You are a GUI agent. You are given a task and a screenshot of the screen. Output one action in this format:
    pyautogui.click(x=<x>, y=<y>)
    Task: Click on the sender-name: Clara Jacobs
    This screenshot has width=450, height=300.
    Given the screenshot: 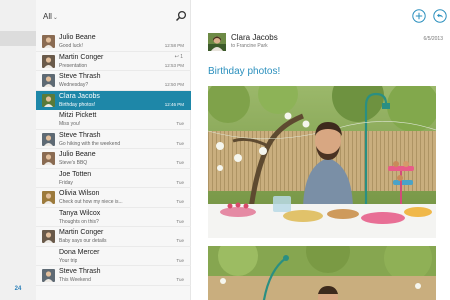 What is the action you would take?
    pyautogui.click(x=254, y=37)
    